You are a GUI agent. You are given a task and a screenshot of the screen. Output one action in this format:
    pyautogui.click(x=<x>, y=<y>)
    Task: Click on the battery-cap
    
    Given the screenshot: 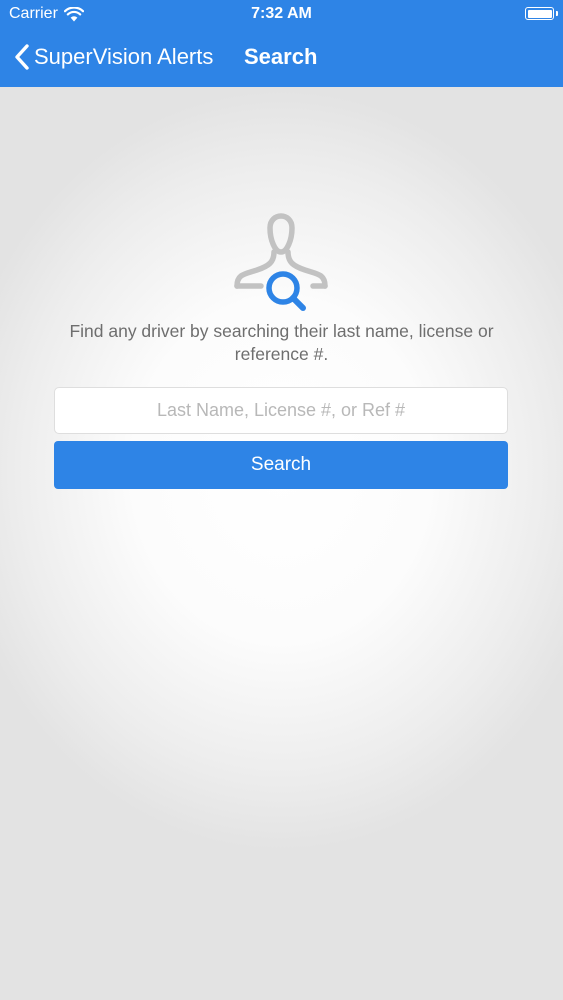 What is the action you would take?
    pyautogui.click(x=557, y=13)
    